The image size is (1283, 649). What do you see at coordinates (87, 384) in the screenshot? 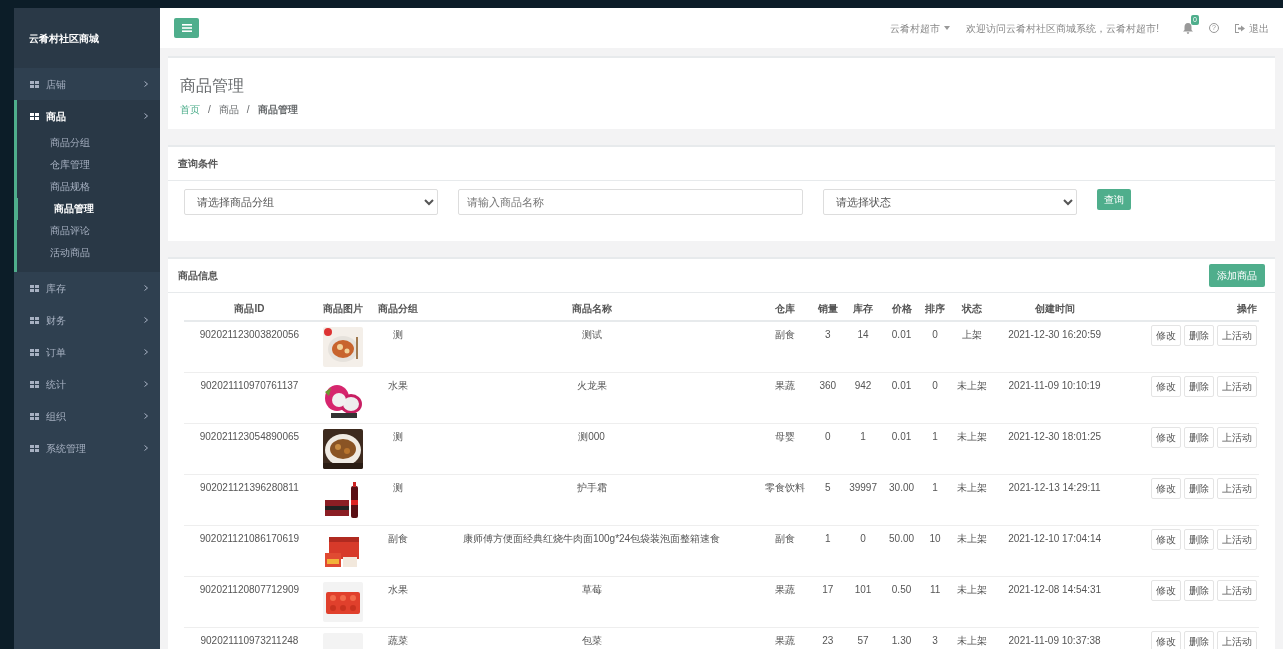
I see `sidebar-item: 统计` at bounding box center [87, 384].